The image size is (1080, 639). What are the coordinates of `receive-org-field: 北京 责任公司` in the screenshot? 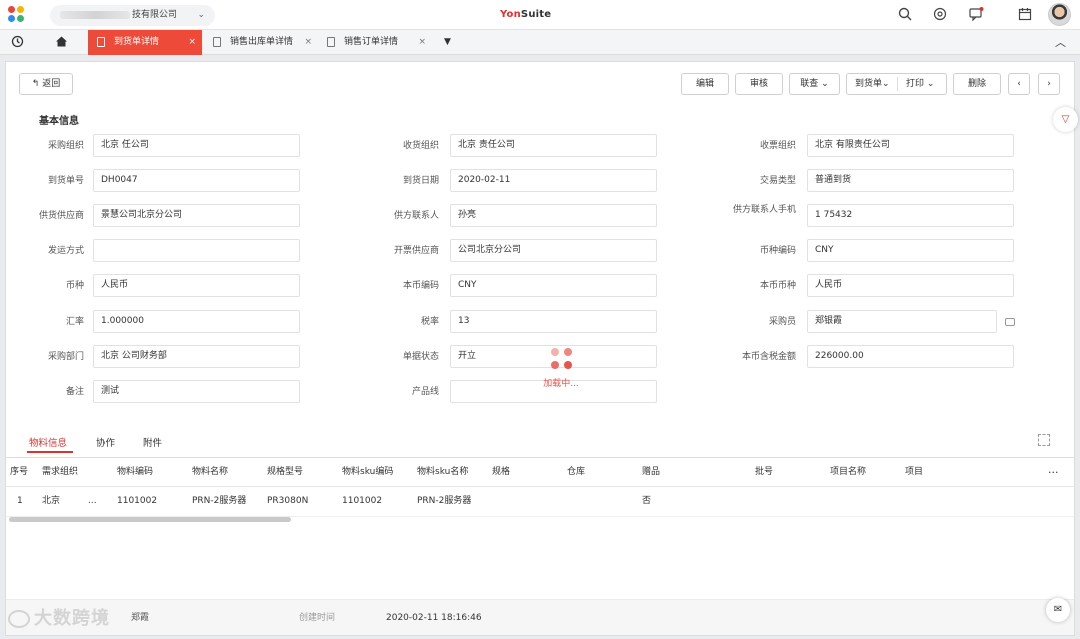 It's located at (553, 145).